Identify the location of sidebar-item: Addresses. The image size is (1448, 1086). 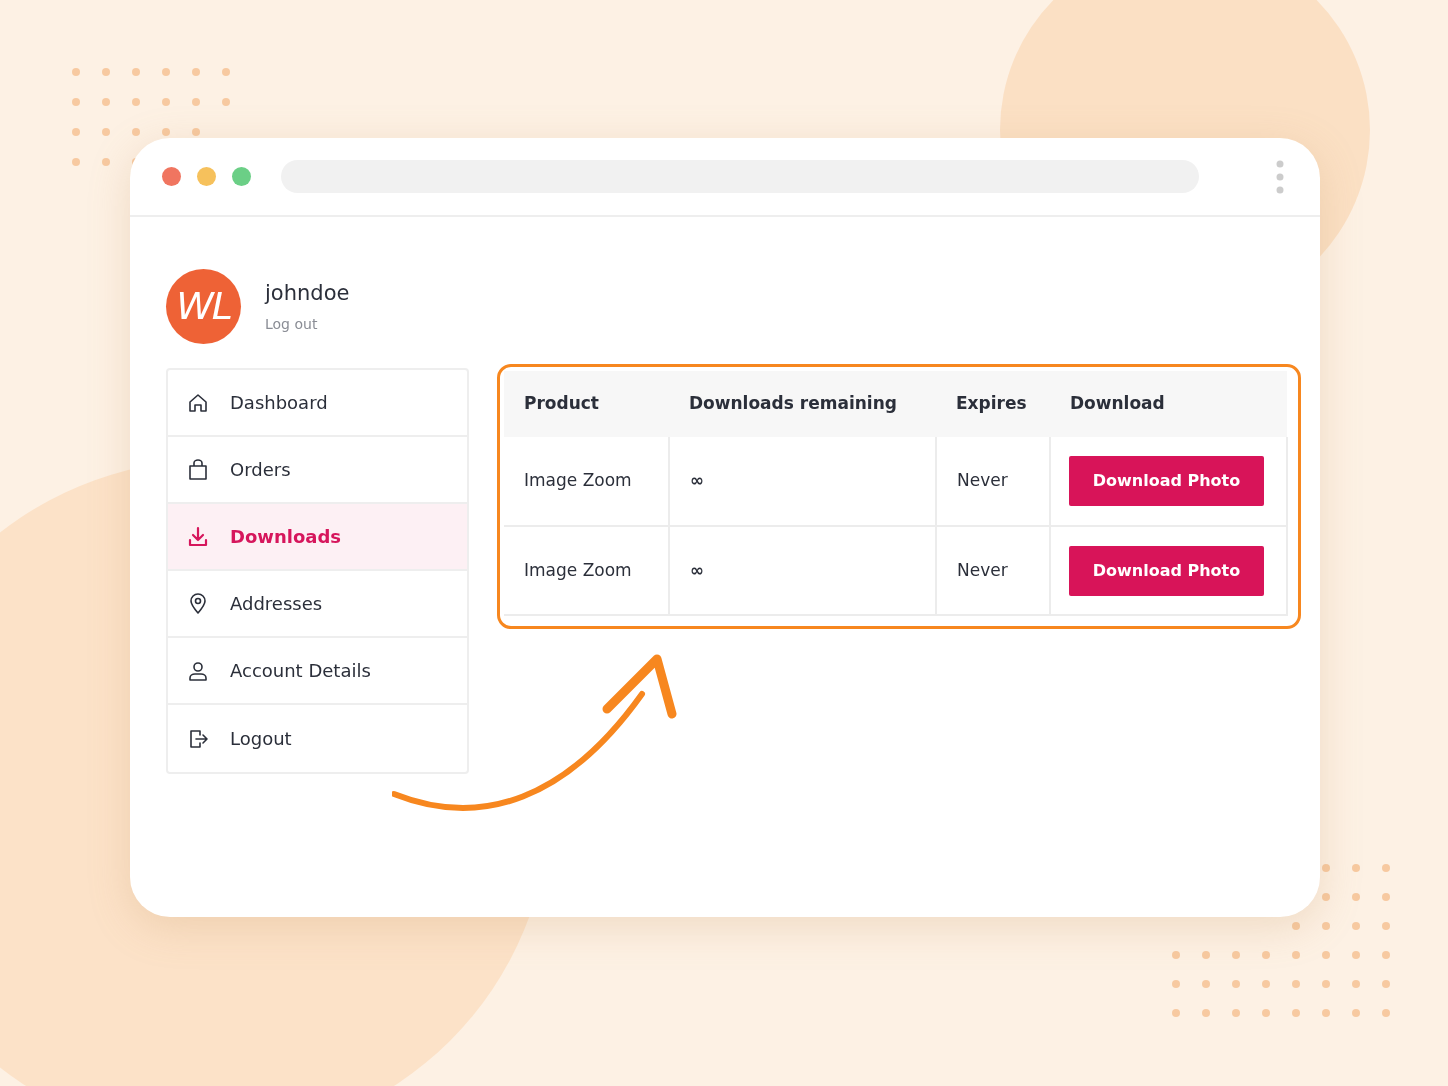
(317, 604).